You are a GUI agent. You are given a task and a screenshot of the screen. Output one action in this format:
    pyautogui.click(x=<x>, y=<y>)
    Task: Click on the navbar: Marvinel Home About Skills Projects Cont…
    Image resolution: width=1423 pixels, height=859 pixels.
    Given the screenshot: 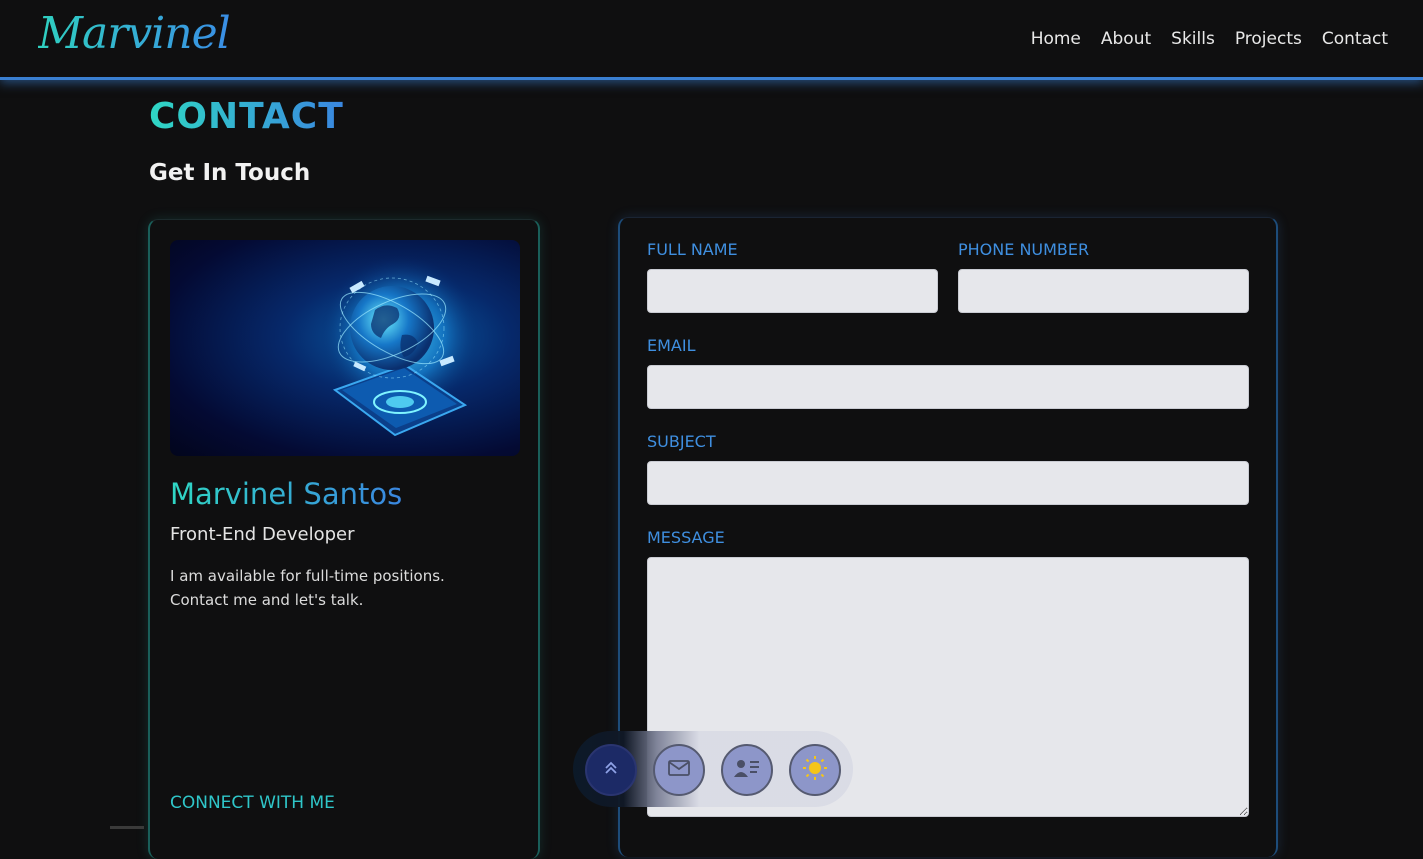 What is the action you would take?
    pyautogui.click(x=711, y=40)
    